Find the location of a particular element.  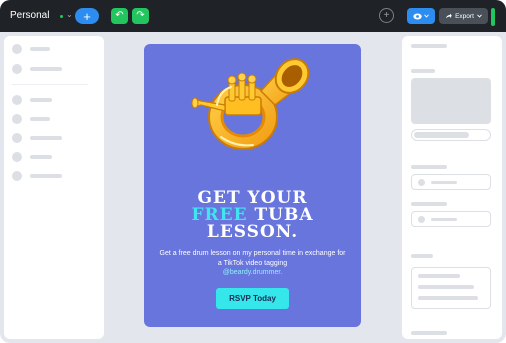

sidebar-divider is located at coordinates (50, 84).